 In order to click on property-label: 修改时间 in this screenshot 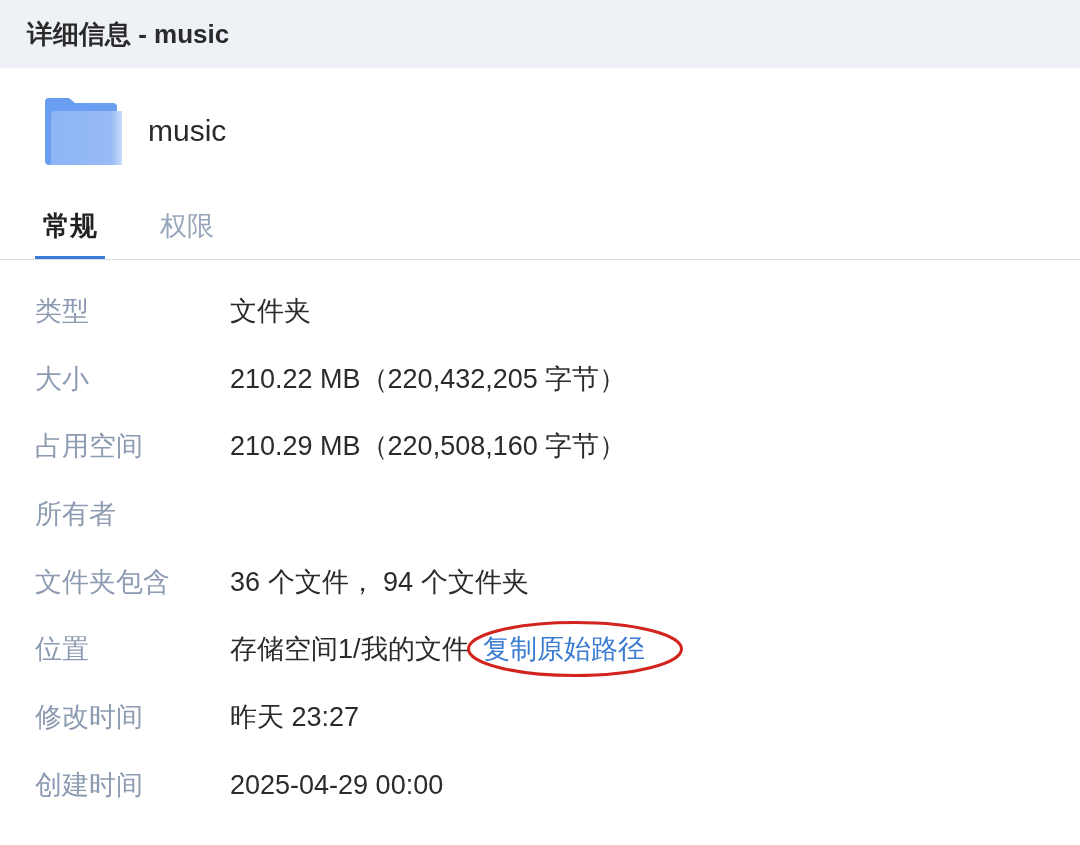, I will do `click(89, 717)`.